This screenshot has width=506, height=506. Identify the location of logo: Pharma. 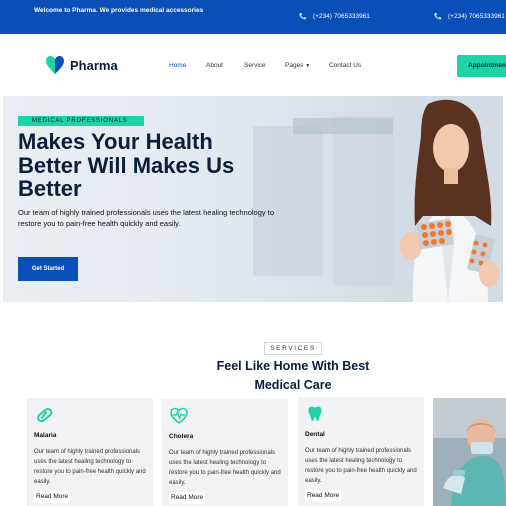
(81, 65).